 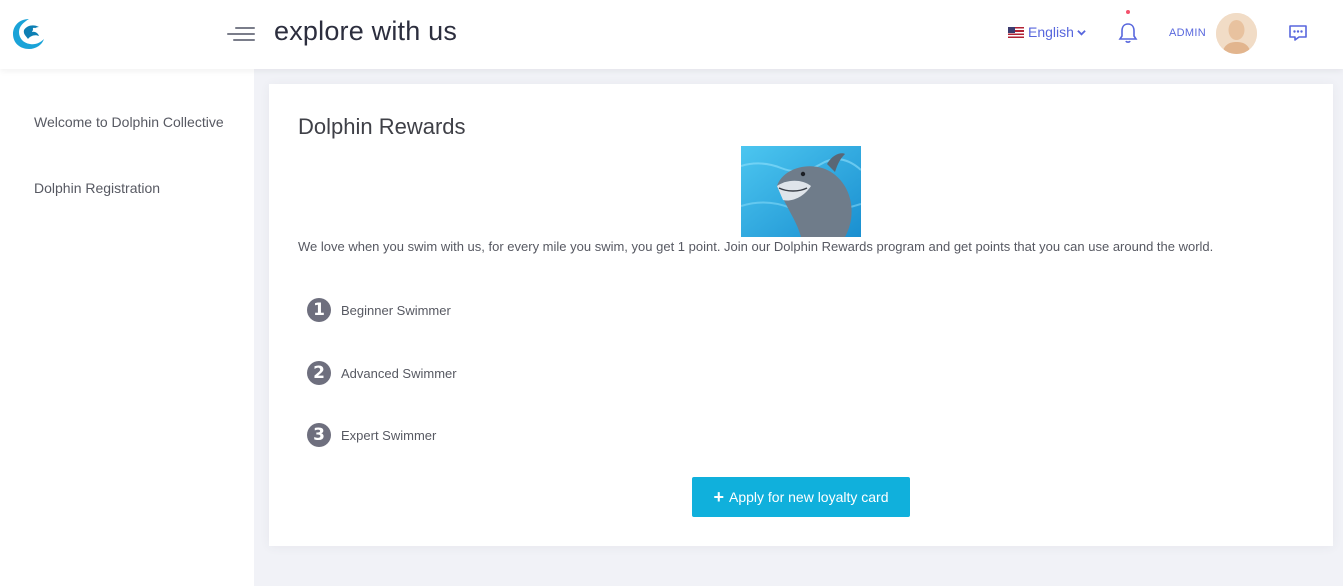 I want to click on tier-number-badge: 1, so click(x=319, y=310).